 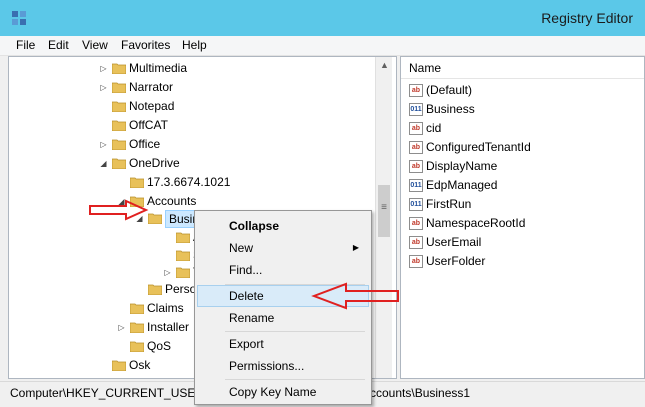 What do you see at coordinates (355, 247) in the screenshot?
I see `submenu-arrow-icon: ▶` at bounding box center [355, 247].